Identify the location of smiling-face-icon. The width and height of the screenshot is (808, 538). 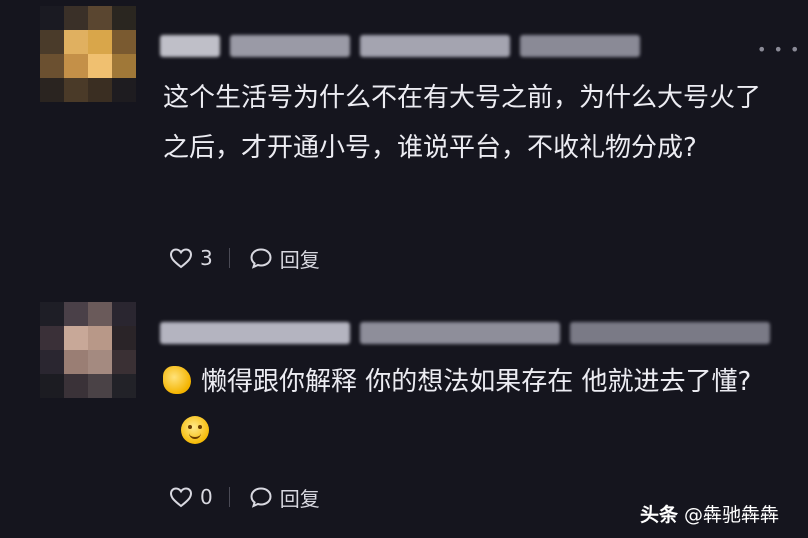
(195, 430).